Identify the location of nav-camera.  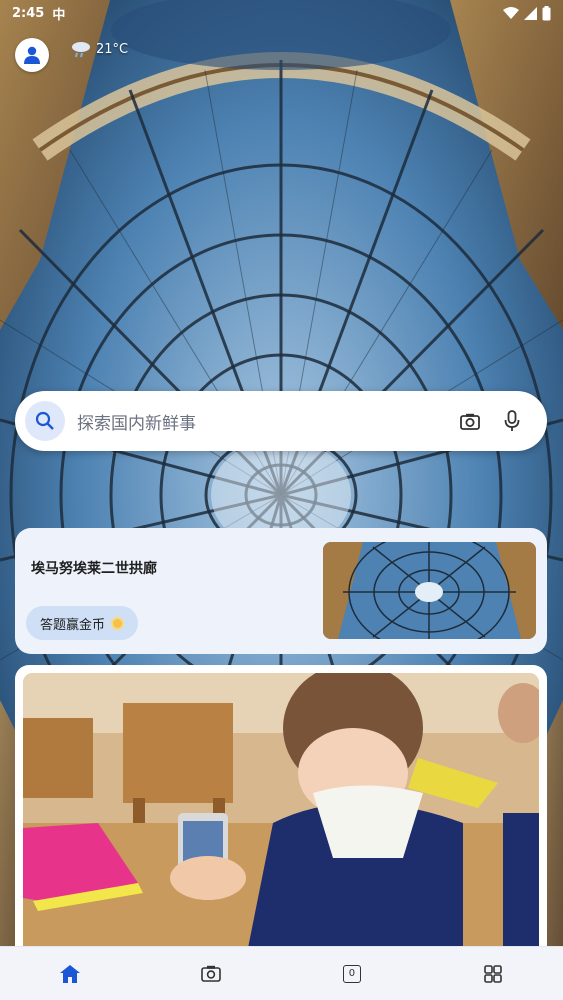
(211, 973).